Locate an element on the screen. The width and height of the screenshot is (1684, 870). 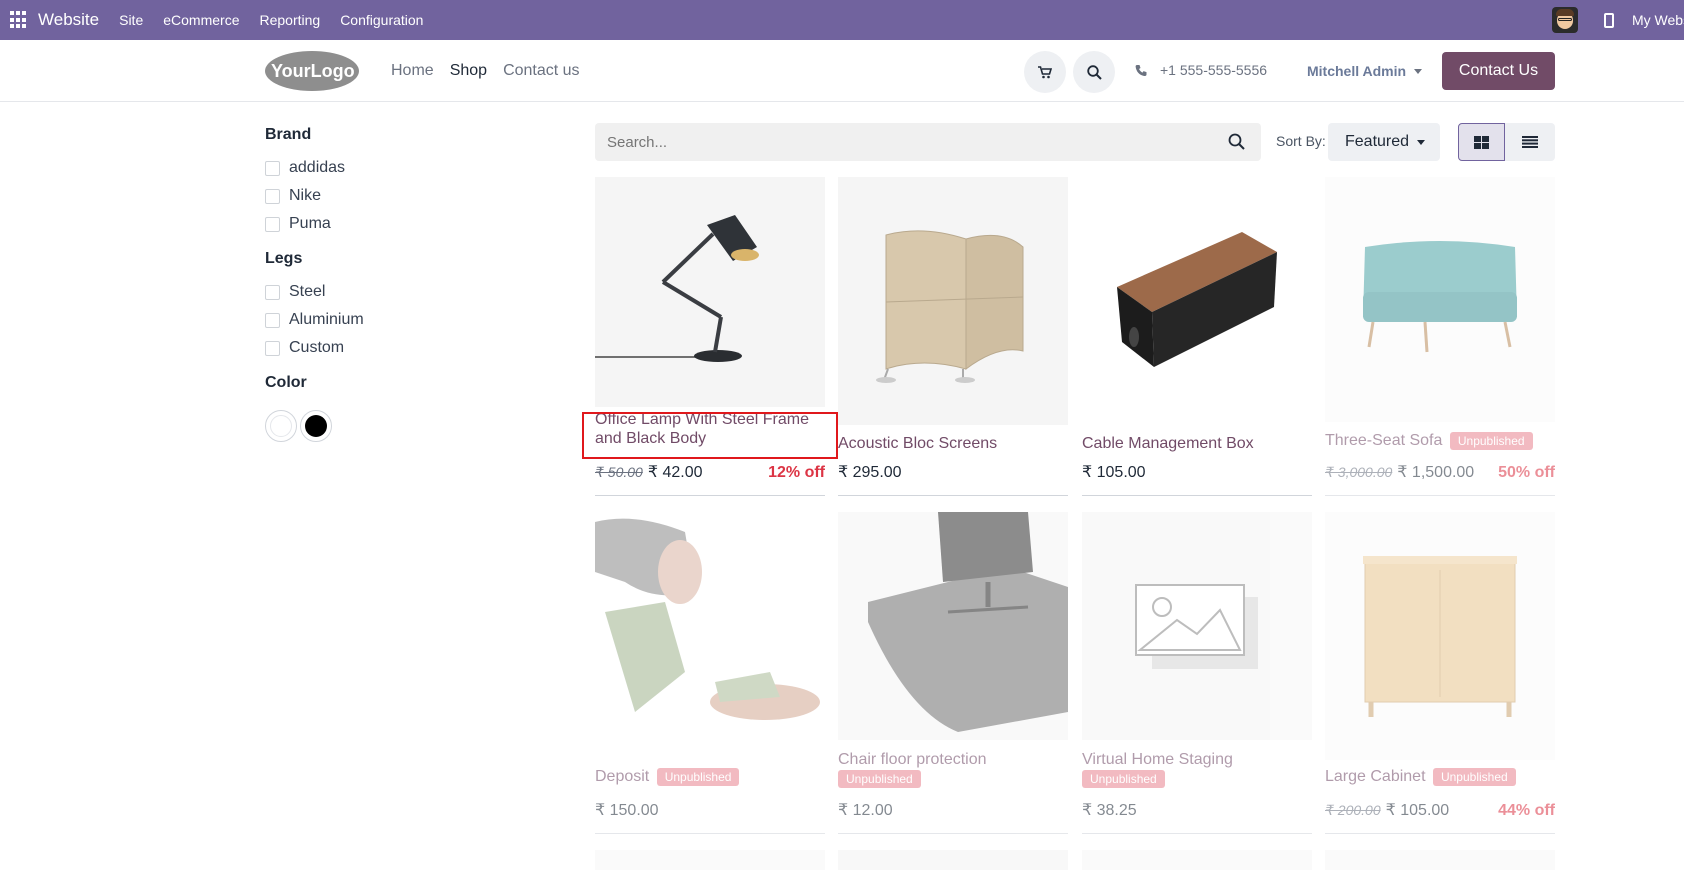
product-search is located at coordinates (928, 142).